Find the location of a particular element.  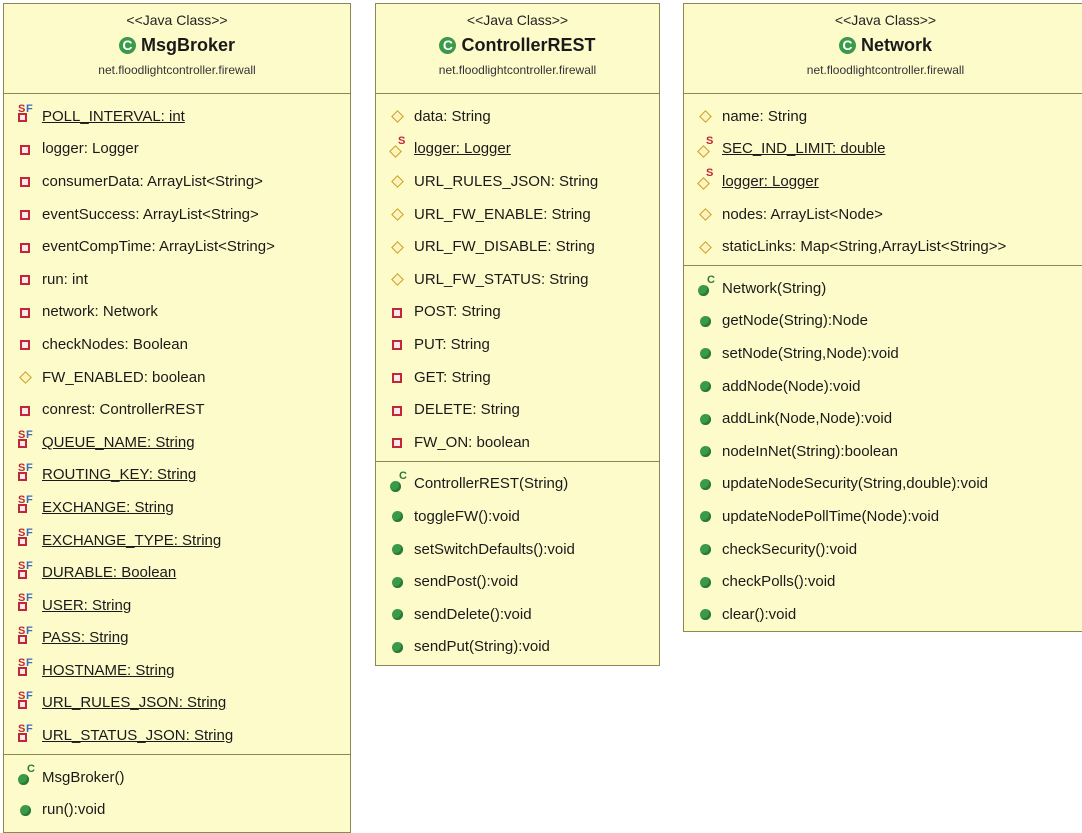

field-row: S F PASS: String is located at coordinates (177, 638).